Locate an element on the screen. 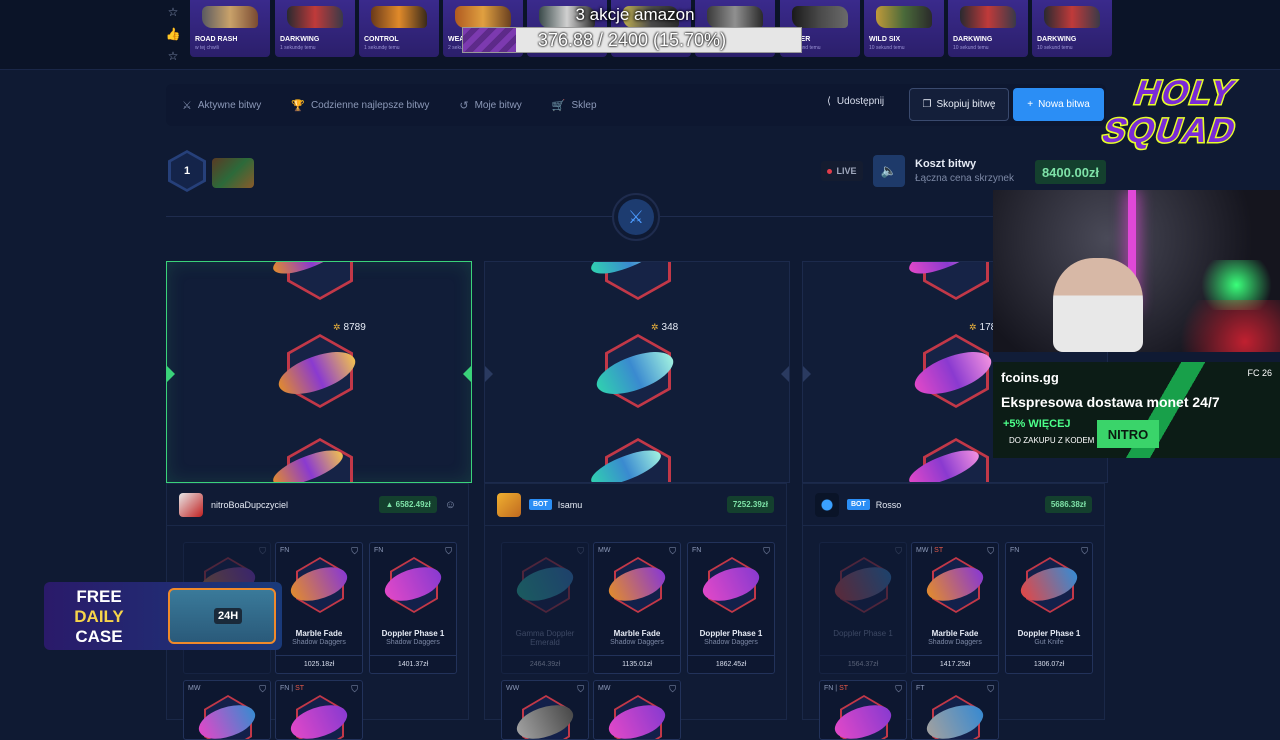  free-line: FREE is located at coordinates (99, 596).